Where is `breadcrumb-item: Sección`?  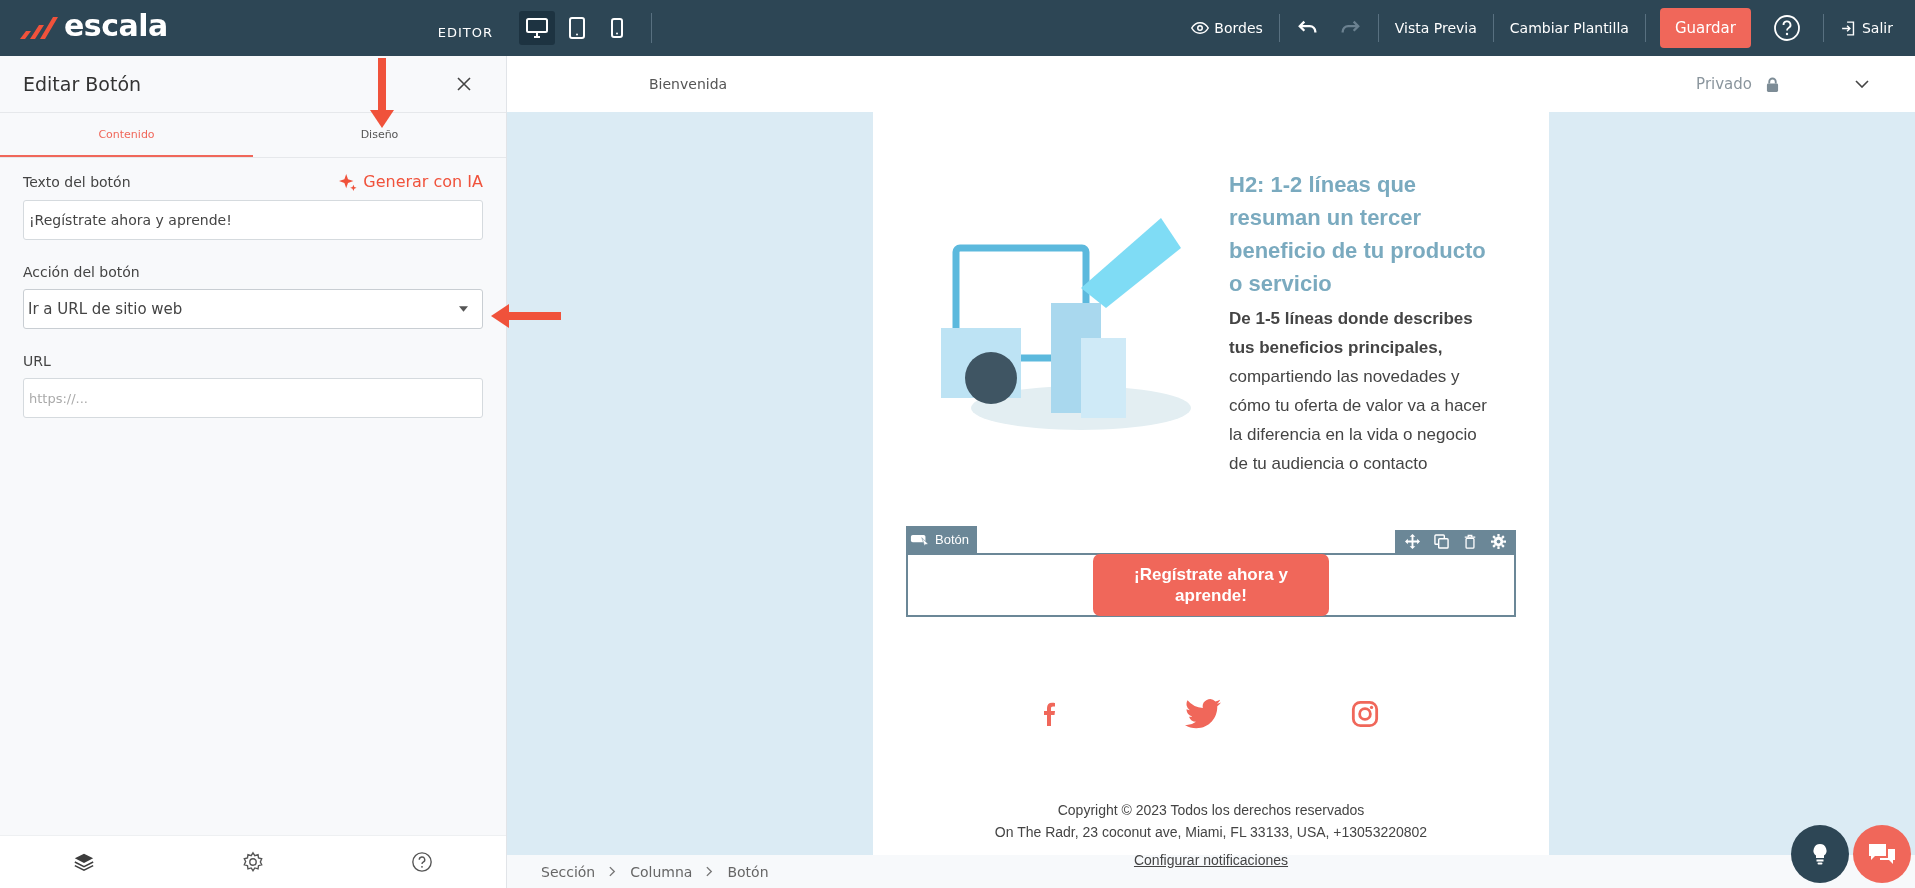 breadcrumb-item: Sección is located at coordinates (568, 871).